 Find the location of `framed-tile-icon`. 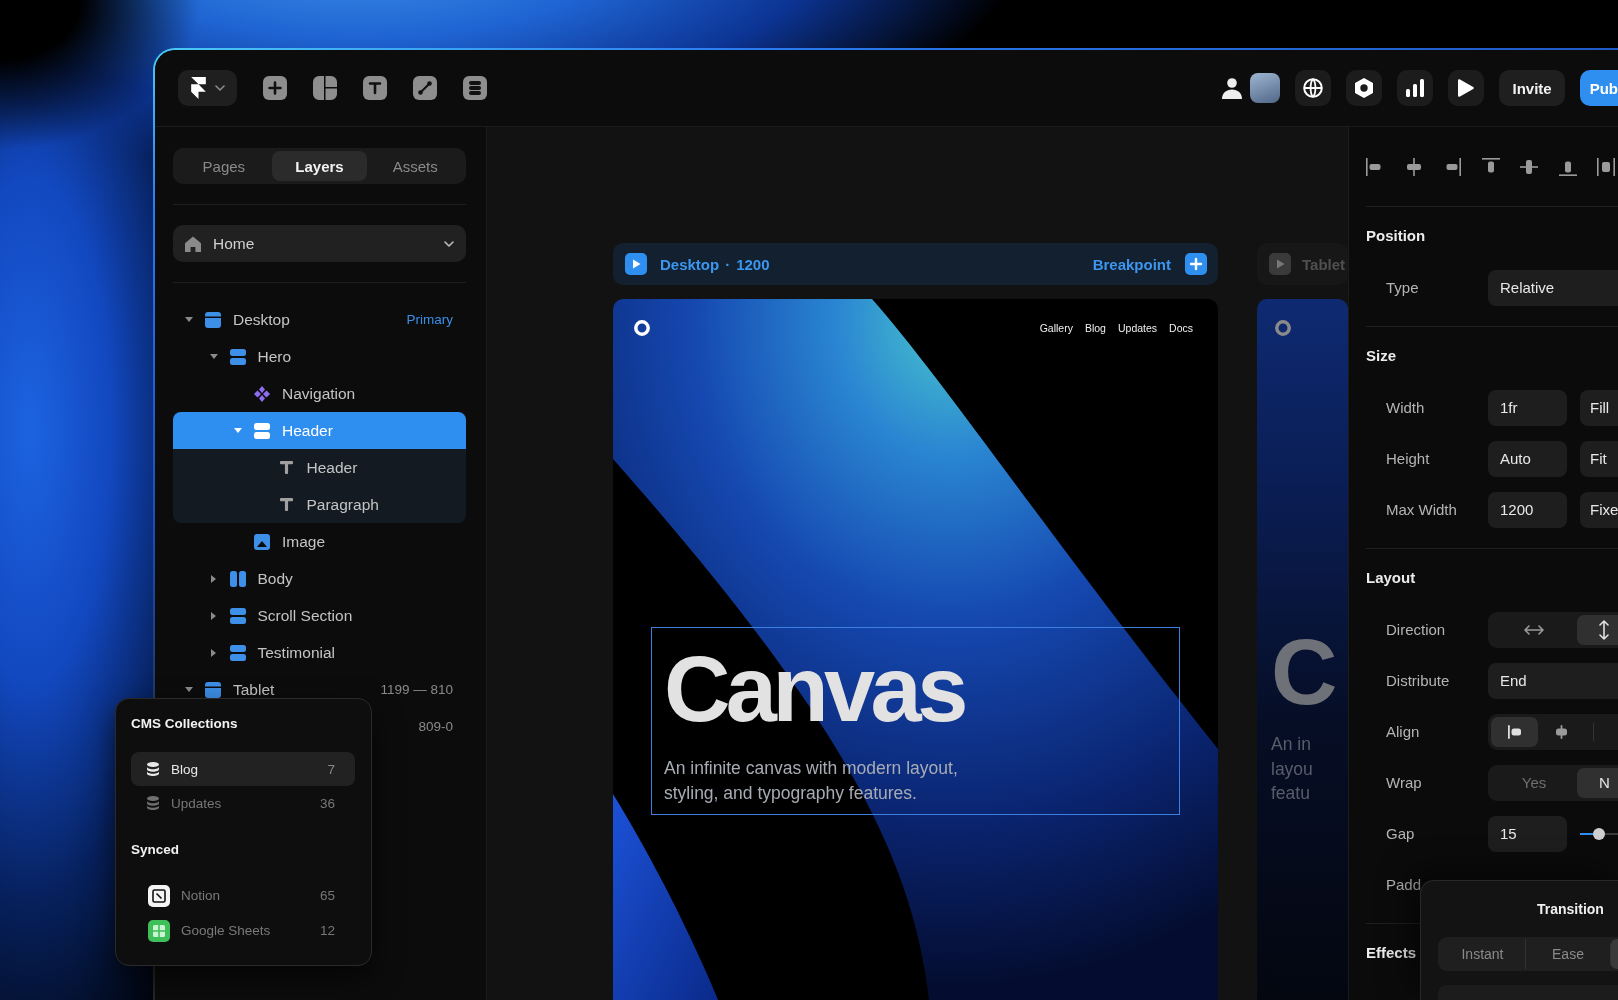

framed-tile-icon is located at coordinates (159, 895).